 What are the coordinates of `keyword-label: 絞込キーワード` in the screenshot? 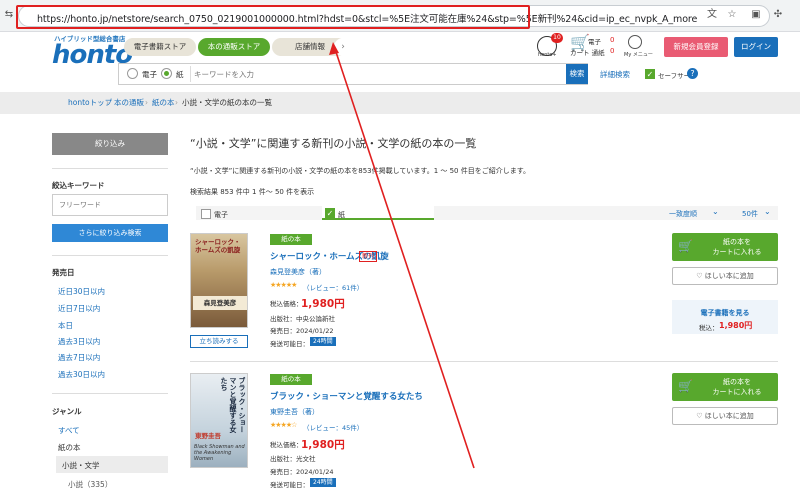 It's located at (78, 185).